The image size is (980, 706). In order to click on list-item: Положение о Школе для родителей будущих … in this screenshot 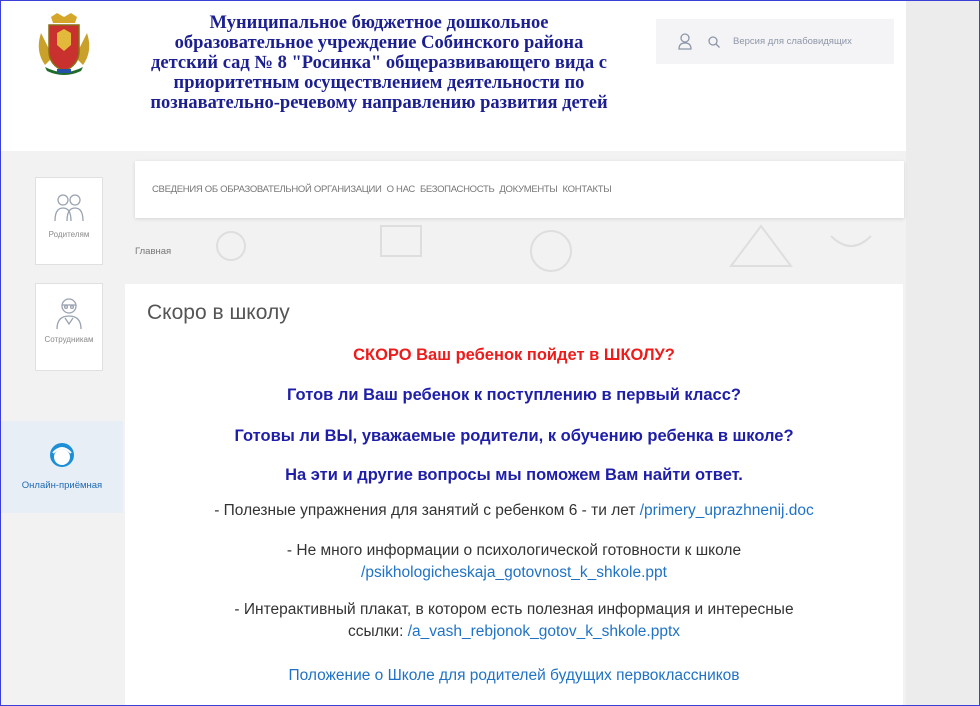, I will do `click(514, 676)`.